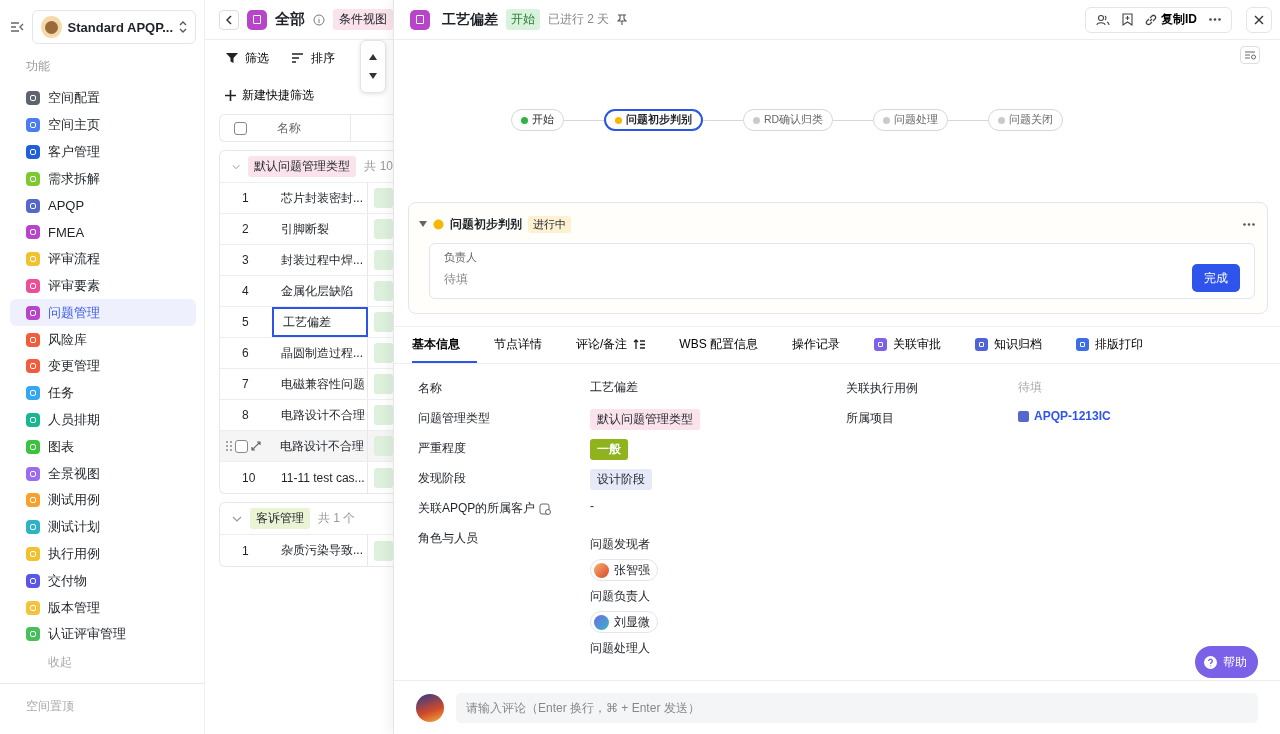  What do you see at coordinates (438, 224) in the screenshot?
I see `status-dot-icon` at bounding box center [438, 224].